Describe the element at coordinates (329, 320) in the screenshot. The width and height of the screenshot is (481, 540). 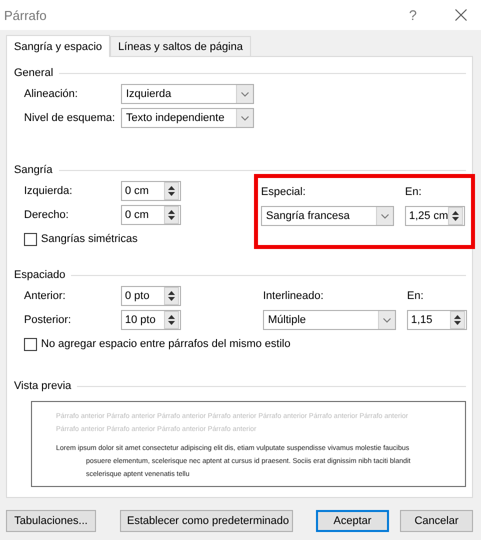
I see `dropdown: Múltiple` at that location.